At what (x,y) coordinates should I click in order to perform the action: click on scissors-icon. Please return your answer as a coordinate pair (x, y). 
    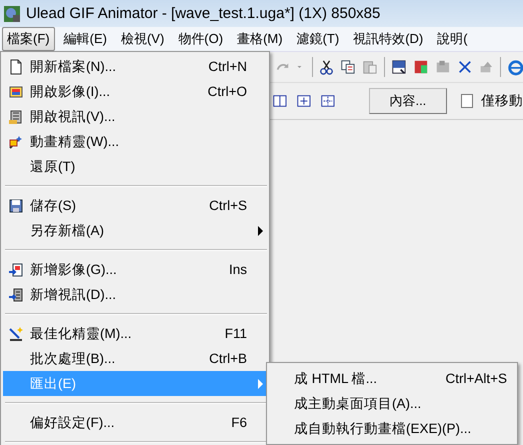
    Looking at the image, I should click on (326, 67).